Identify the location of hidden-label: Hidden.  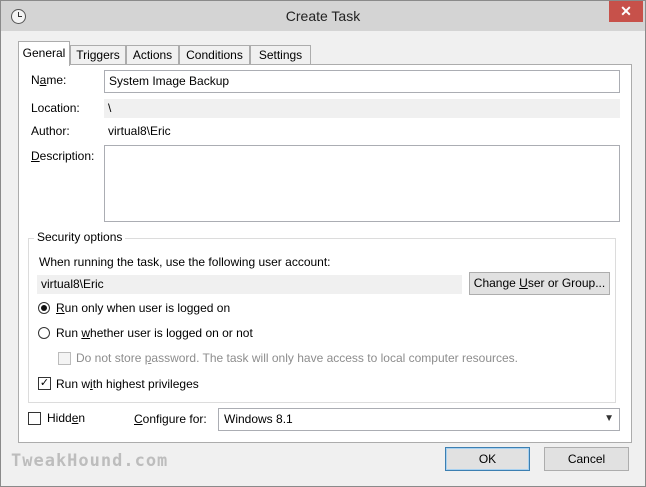
(66, 418).